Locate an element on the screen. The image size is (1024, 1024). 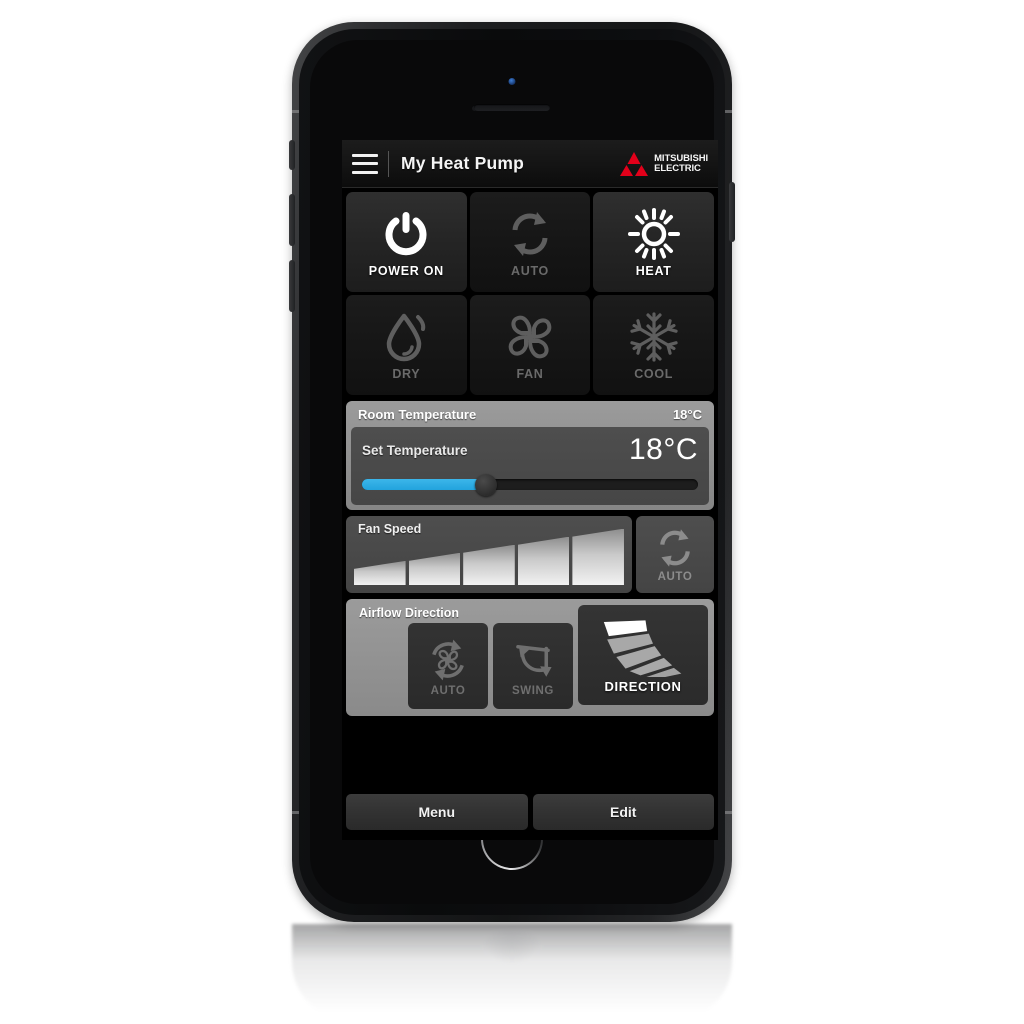
airflow-direction-panel: Airflow Direction AUTO SWING DIRECTION is located at coordinates (530, 657).